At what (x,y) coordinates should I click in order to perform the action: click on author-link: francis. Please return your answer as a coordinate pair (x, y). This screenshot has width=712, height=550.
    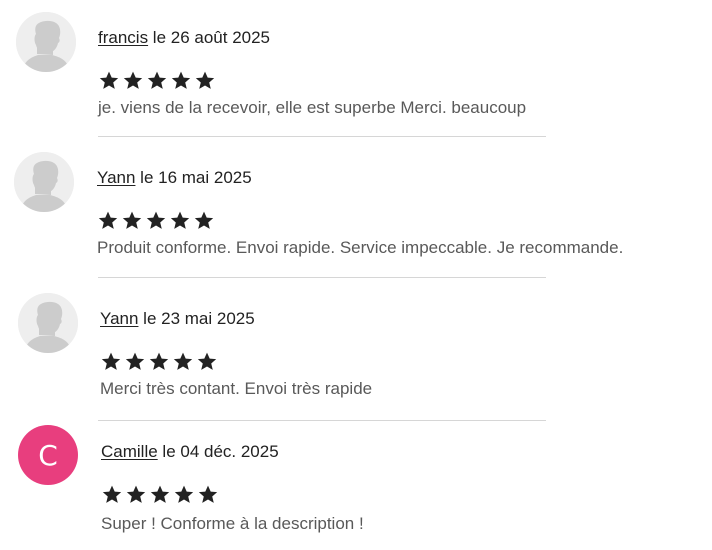
    Looking at the image, I should click on (123, 37).